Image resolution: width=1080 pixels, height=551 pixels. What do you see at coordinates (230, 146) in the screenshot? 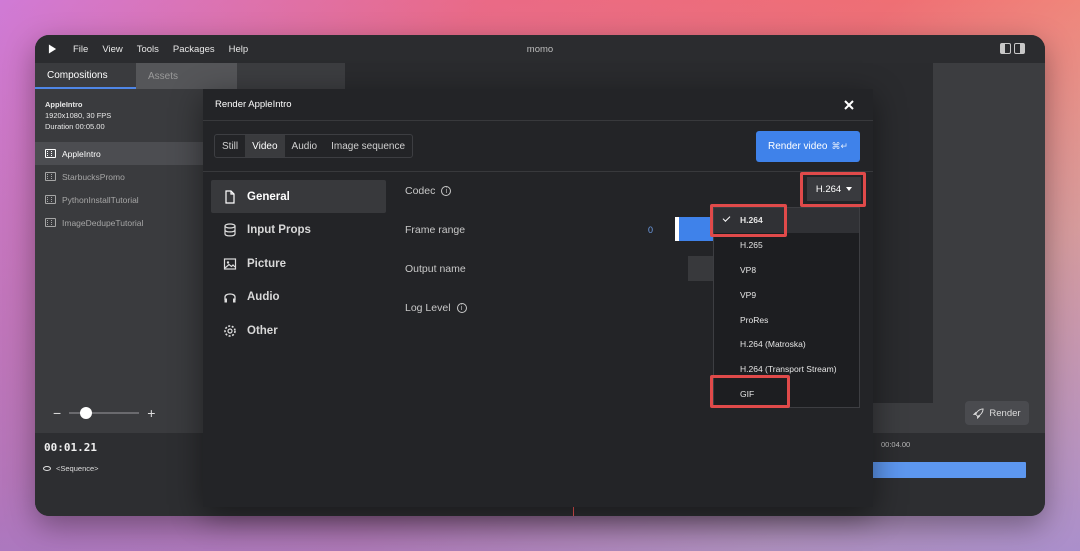
I see `segment-still: Still` at bounding box center [230, 146].